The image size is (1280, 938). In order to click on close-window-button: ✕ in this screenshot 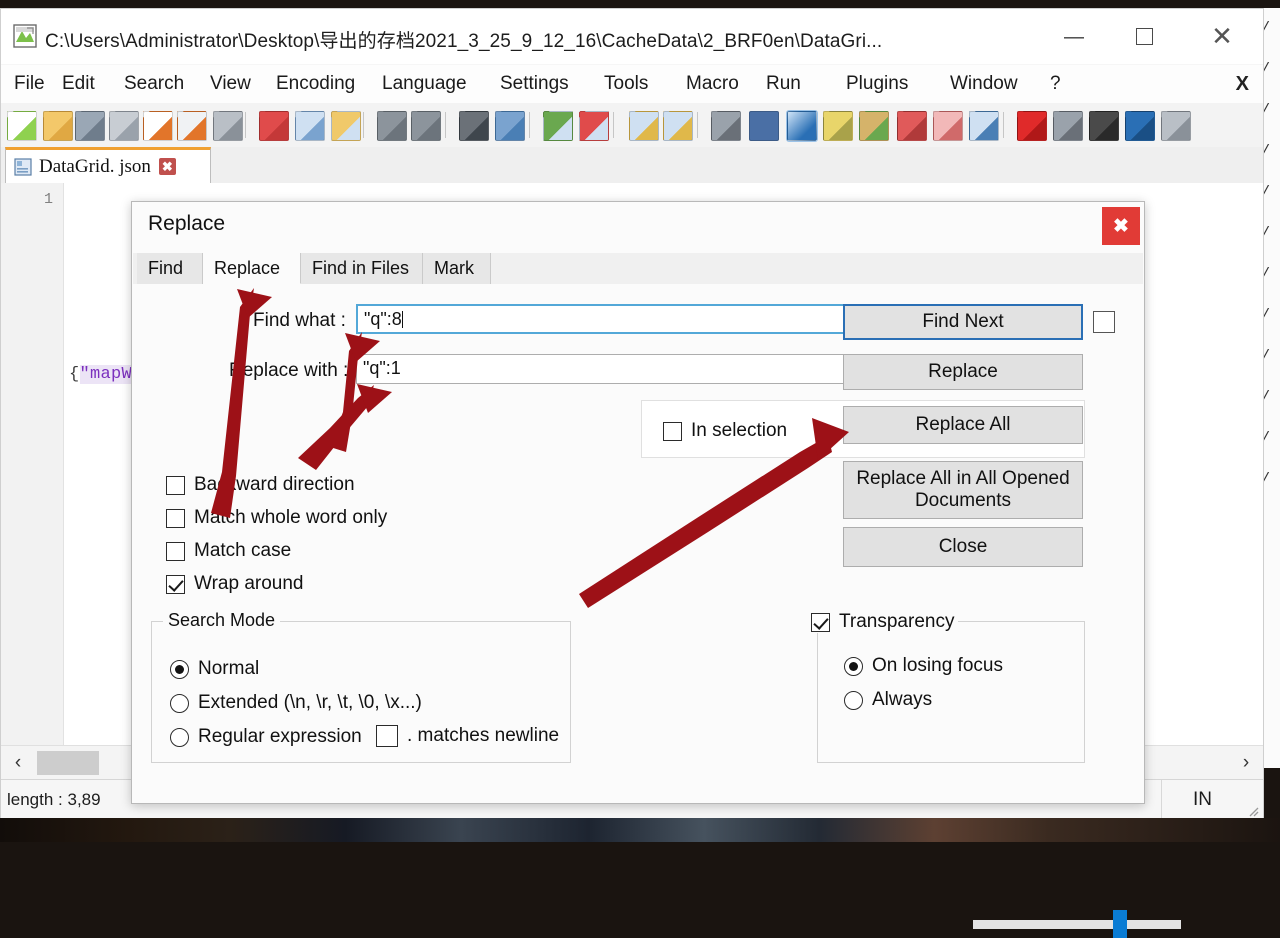, I will do `click(1222, 36)`.